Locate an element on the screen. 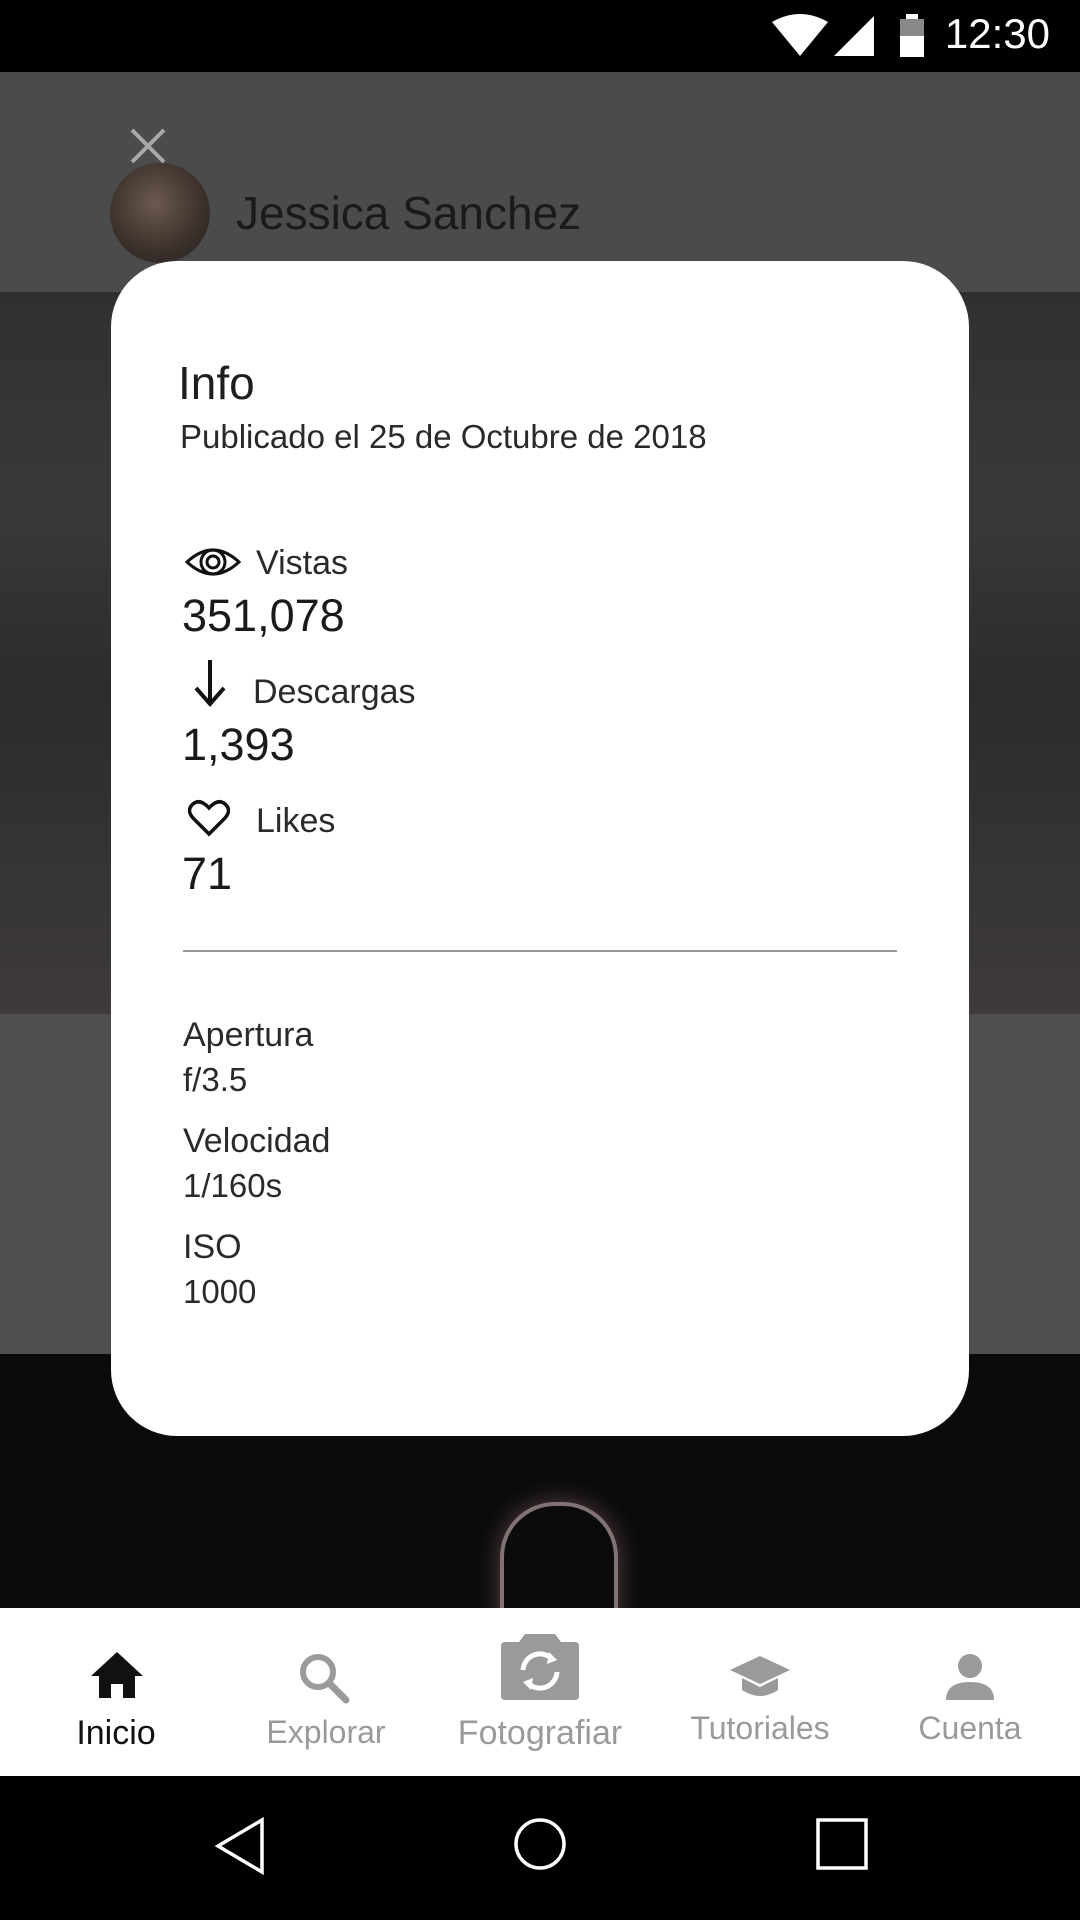  nav-item-fotografiar: Fotografiar is located at coordinates (540, 1692).